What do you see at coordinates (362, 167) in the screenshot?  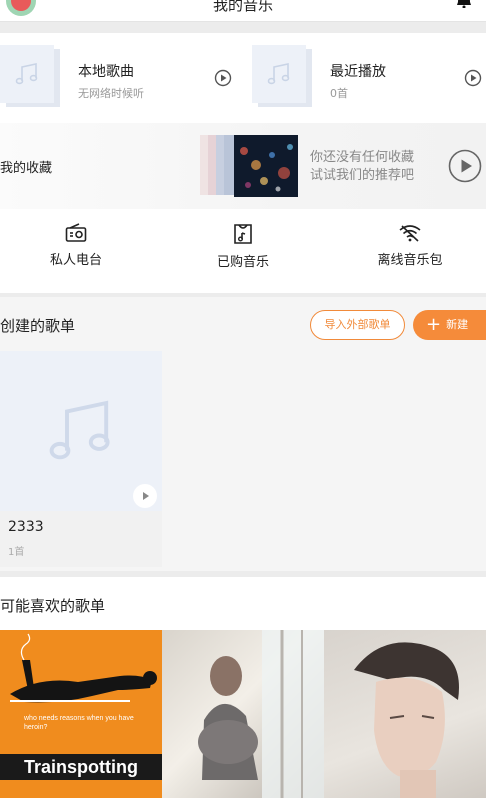 I see `favorites-empty-hint: 你还没有任何收藏 试试我们的推荐吧` at bounding box center [362, 167].